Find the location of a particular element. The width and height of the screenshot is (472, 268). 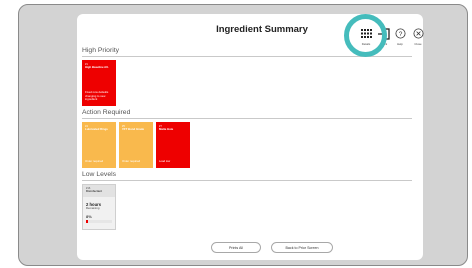

close-icon is located at coordinates (418, 33).